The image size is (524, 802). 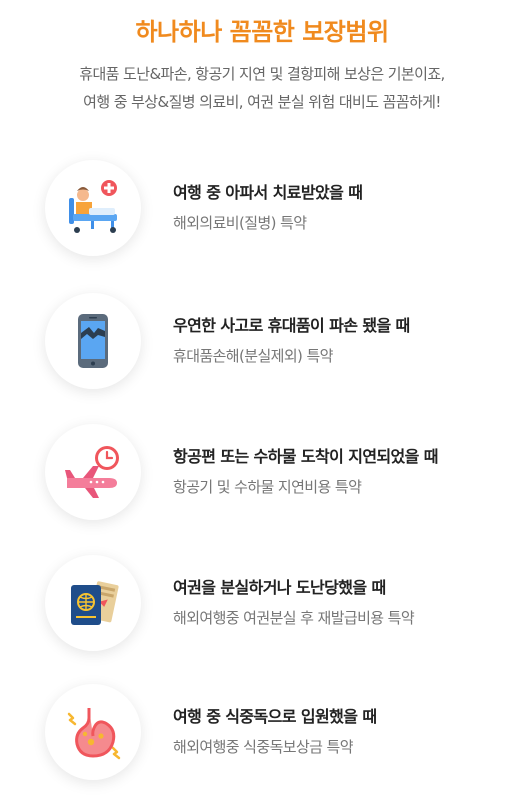 I want to click on coverage-item-device-damage: 우연한 사고로 휴대품이 파손 됐을 때 휴대품손해(분실제외) 특약, so click(x=280, y=341).